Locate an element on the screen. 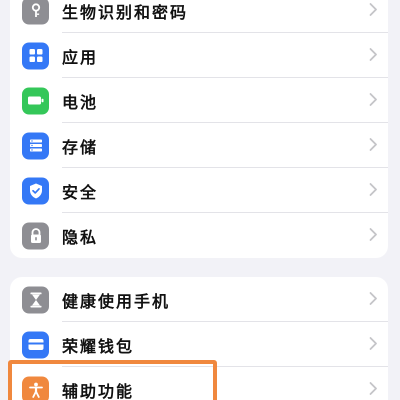  settings-item-battery: 电池 is located at coordinates (199, 100).